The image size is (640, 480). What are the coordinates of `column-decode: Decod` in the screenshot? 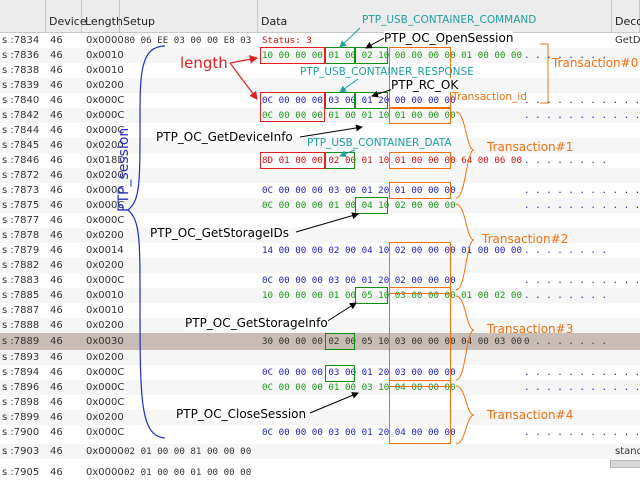 It's located at (626, 16).